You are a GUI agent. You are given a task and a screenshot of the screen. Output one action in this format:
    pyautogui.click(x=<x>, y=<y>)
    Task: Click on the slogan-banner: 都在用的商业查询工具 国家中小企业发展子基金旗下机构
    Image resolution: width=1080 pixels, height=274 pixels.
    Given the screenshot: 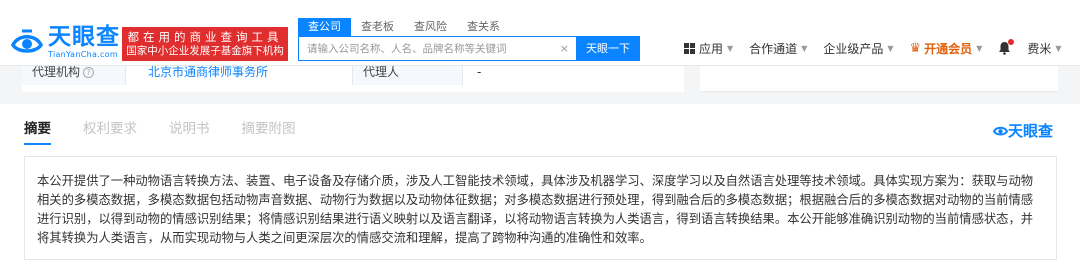 What is the action you would take?
    pyautogui.click(x=205, y=44)
    